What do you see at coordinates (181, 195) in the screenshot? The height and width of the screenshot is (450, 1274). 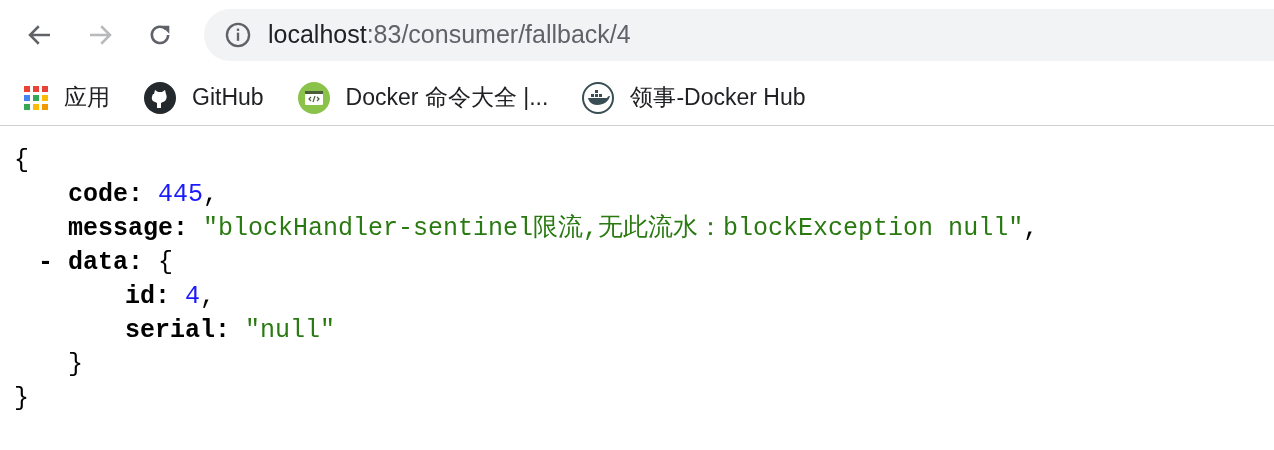 I see `json-value: 445` at bounding box center [181, 195].